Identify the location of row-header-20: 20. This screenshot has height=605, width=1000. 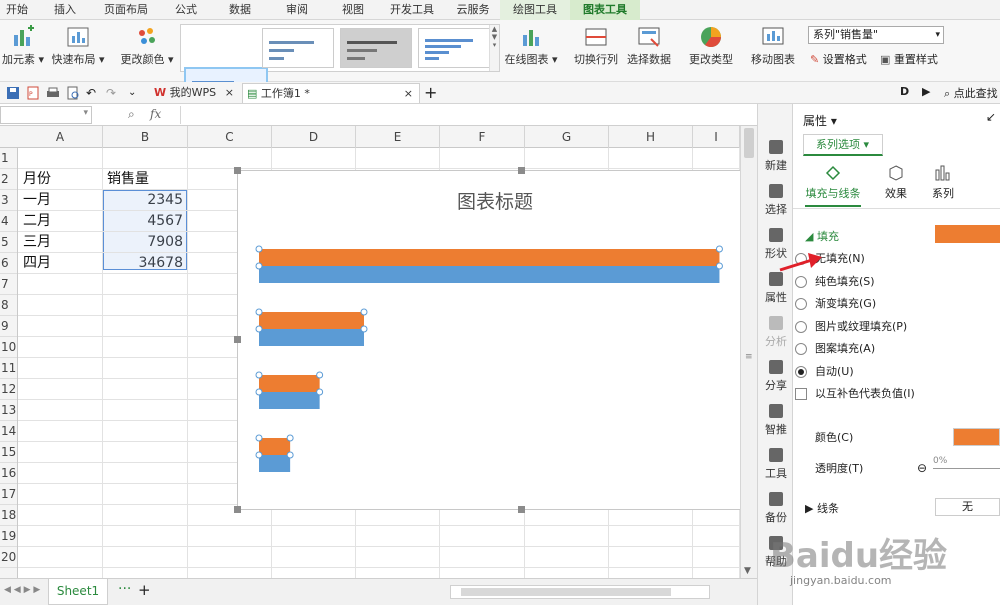
(8, 557).